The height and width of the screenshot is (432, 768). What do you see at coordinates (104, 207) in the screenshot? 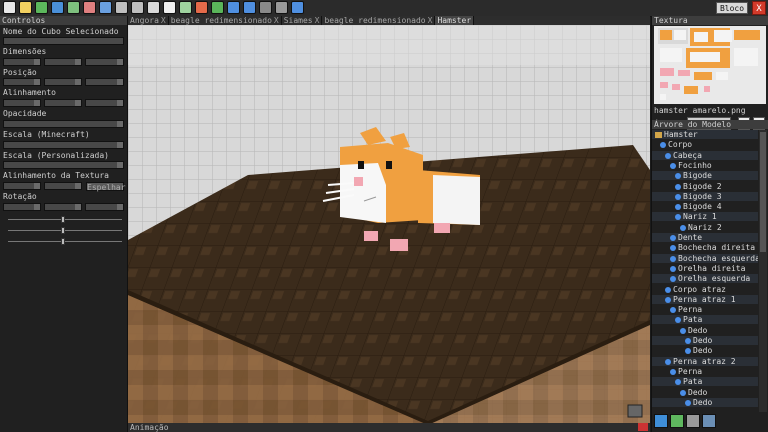
I see `rotation-z-spinner` at bounding box center [104, 207].